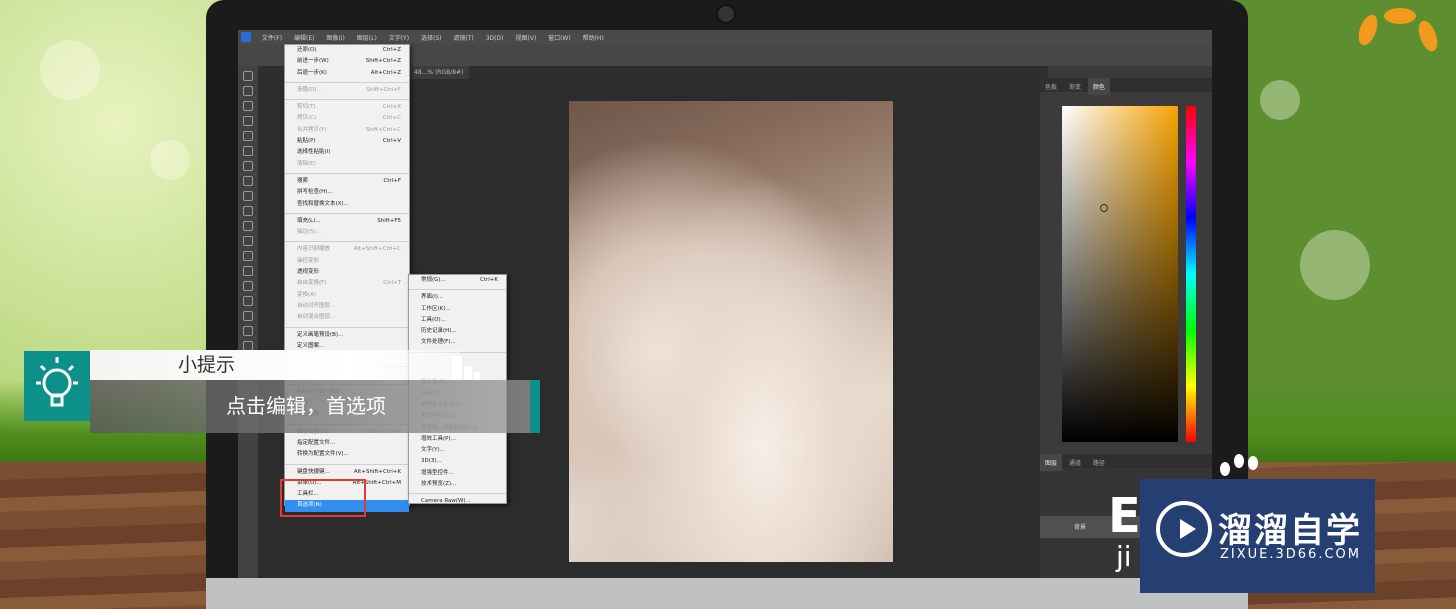 The image size is (1456, 609). I want to click on play-logo-icon, so click(1184, 529).